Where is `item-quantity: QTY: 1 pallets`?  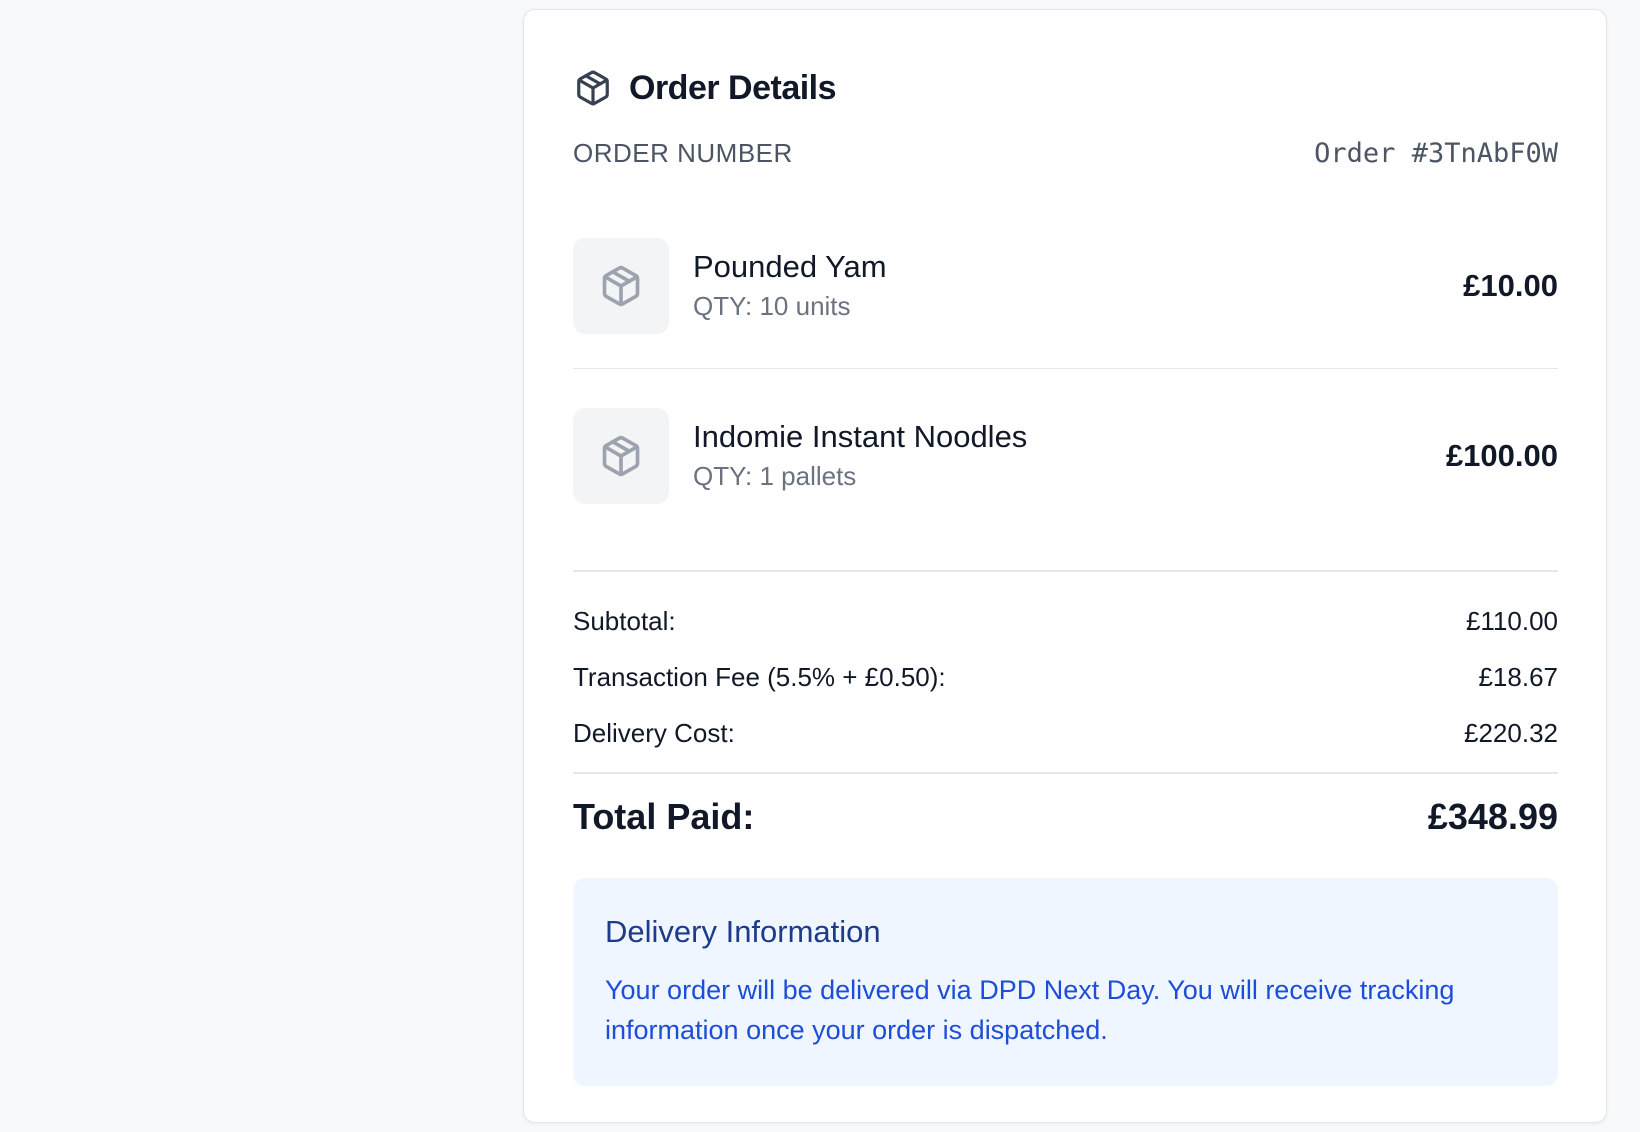
item-quantity: QTY: 1 pallets is located at coordinates (775, 476).